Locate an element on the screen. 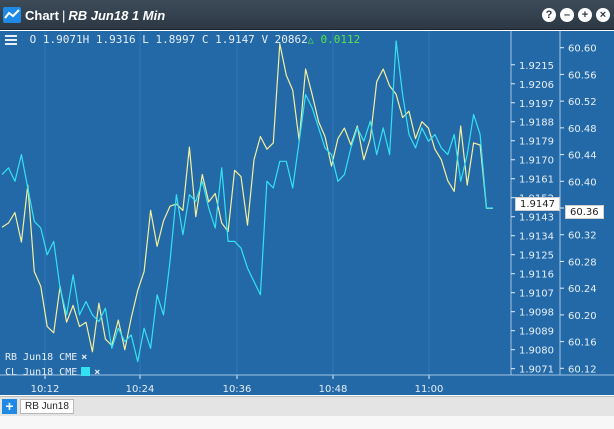 The image size is (614, 429). rb-tick-label: 1.9161 is located at coordinates (536, 180).